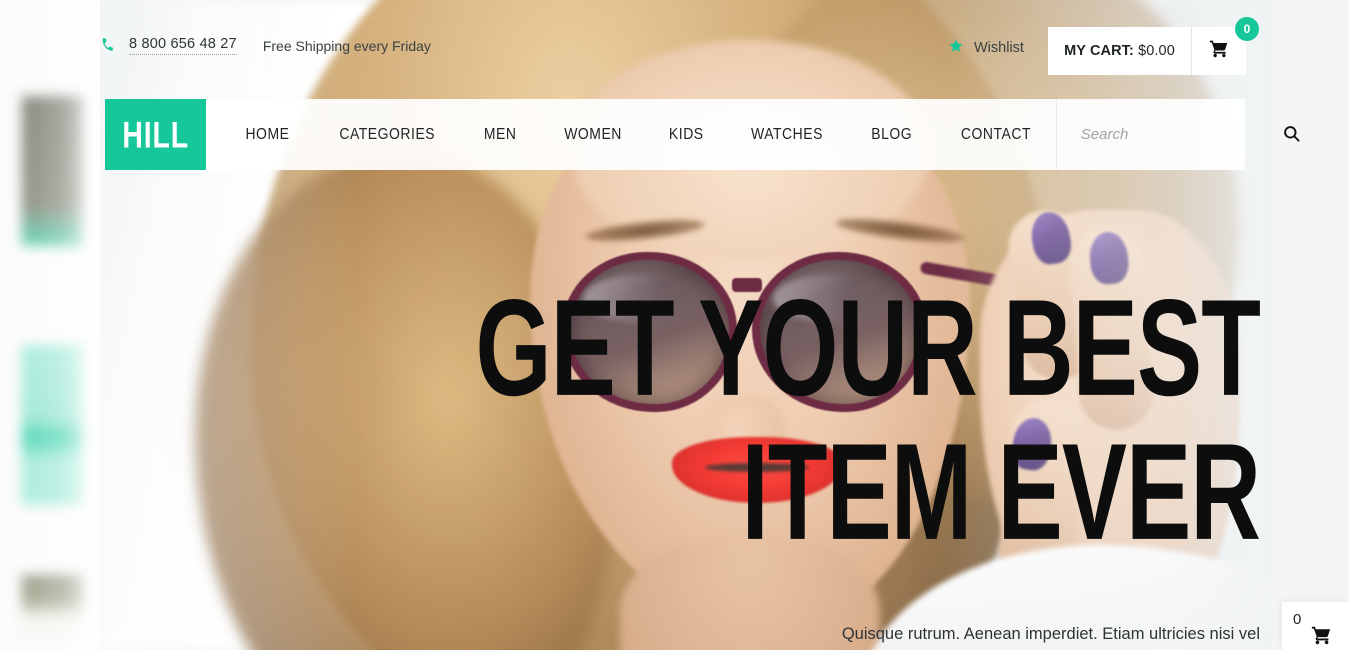  I want to click on nav-item-women: WOMEN, so click(593, 135).